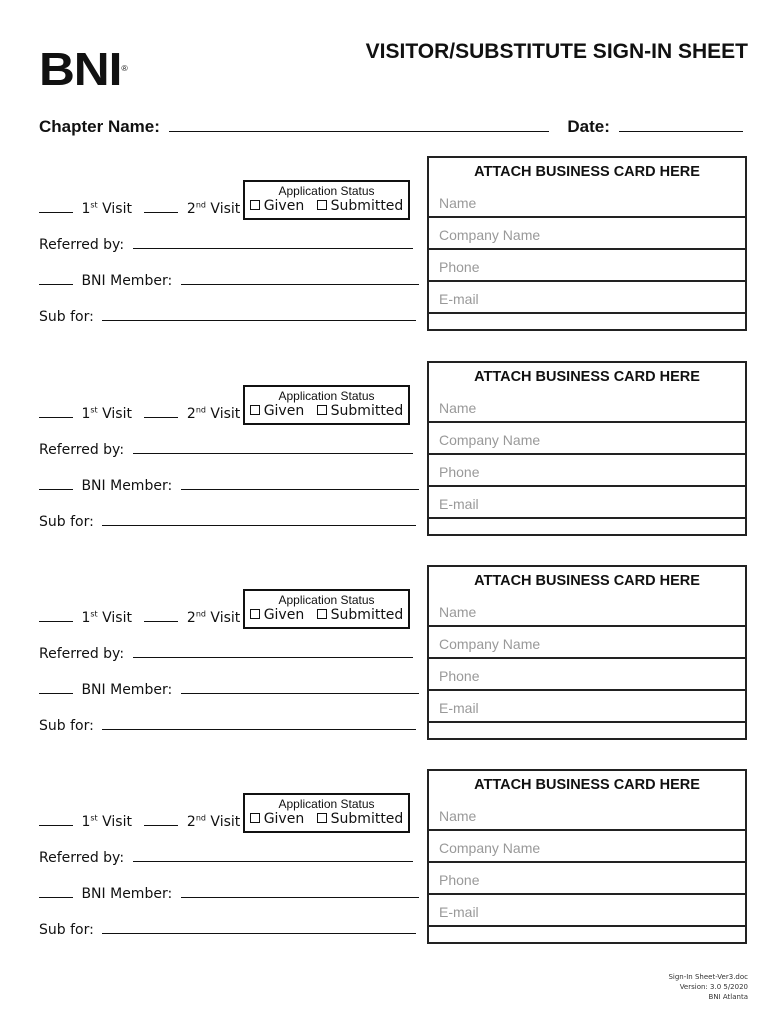 The height and width of the screenshot is (1024, 770). What do you see at coordinates (680, 124) in the screenshot?
I see `date-field` at bounding box center [680, 124].